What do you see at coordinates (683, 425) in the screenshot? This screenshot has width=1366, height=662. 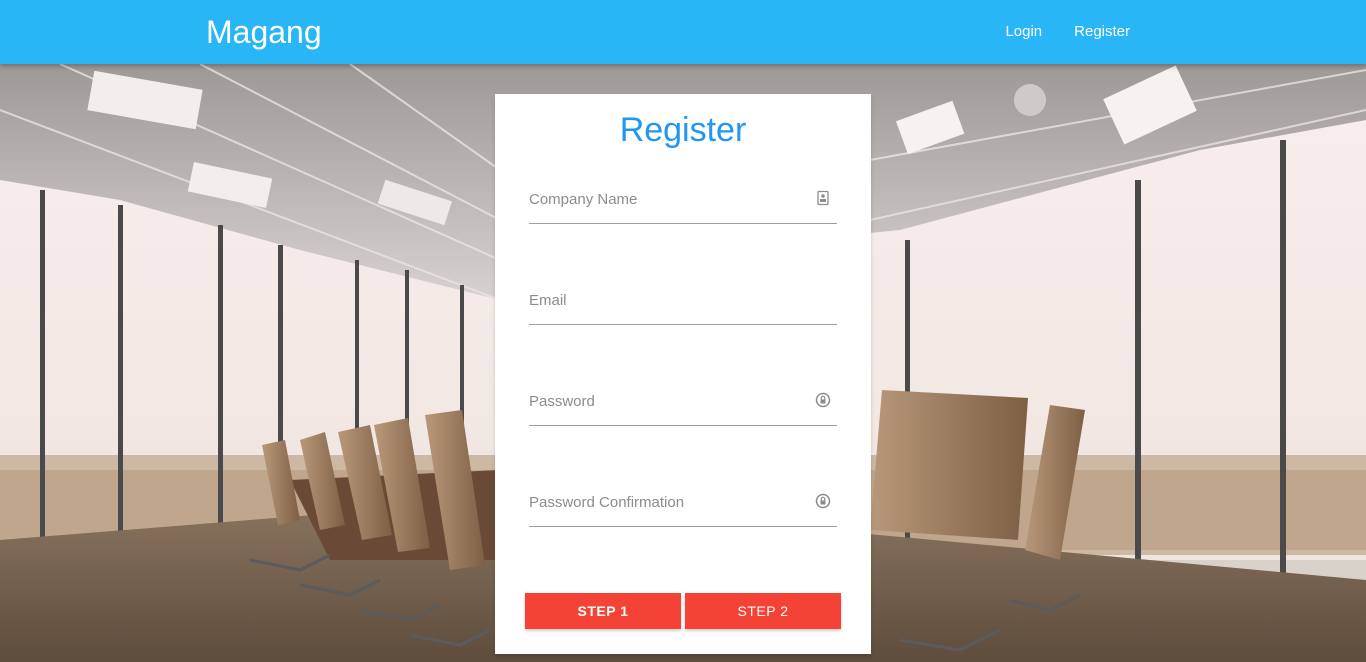 I see `password-underline` at bounding box center [683, 425].